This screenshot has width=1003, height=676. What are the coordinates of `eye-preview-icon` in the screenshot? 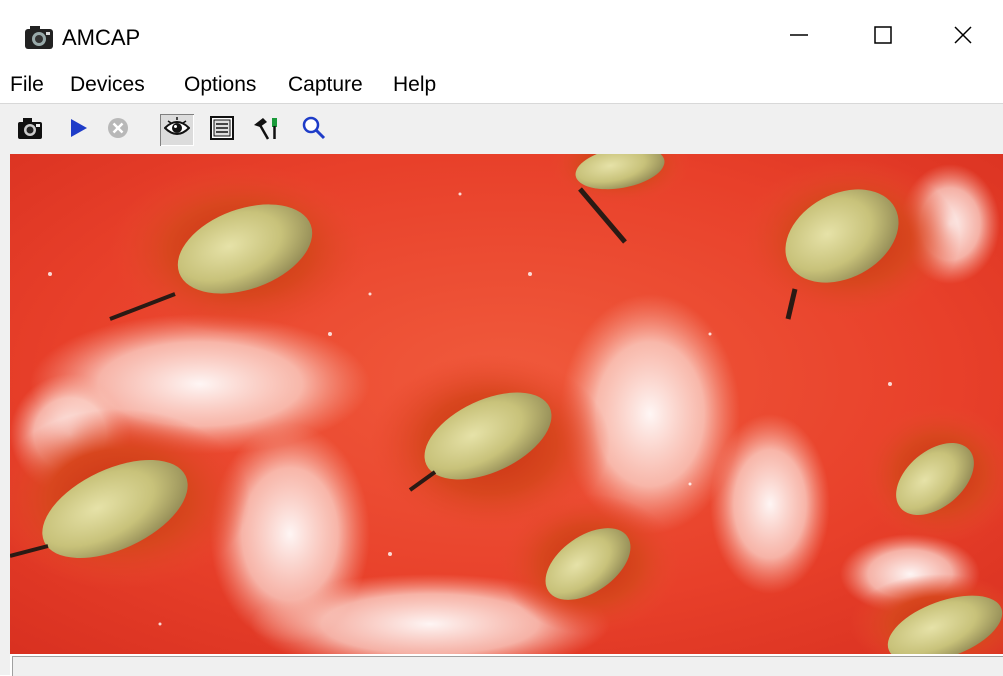 It's located at (177, 130).